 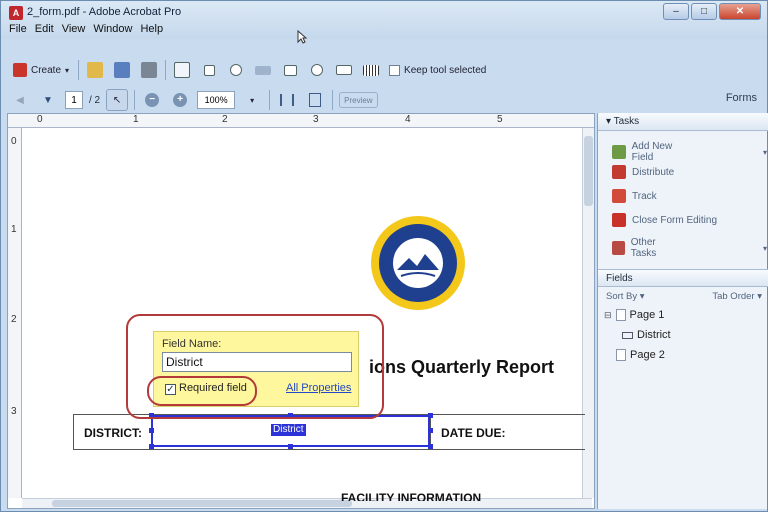 I want to click on collapse-icon: ⊟, so click(x=608, y=315).